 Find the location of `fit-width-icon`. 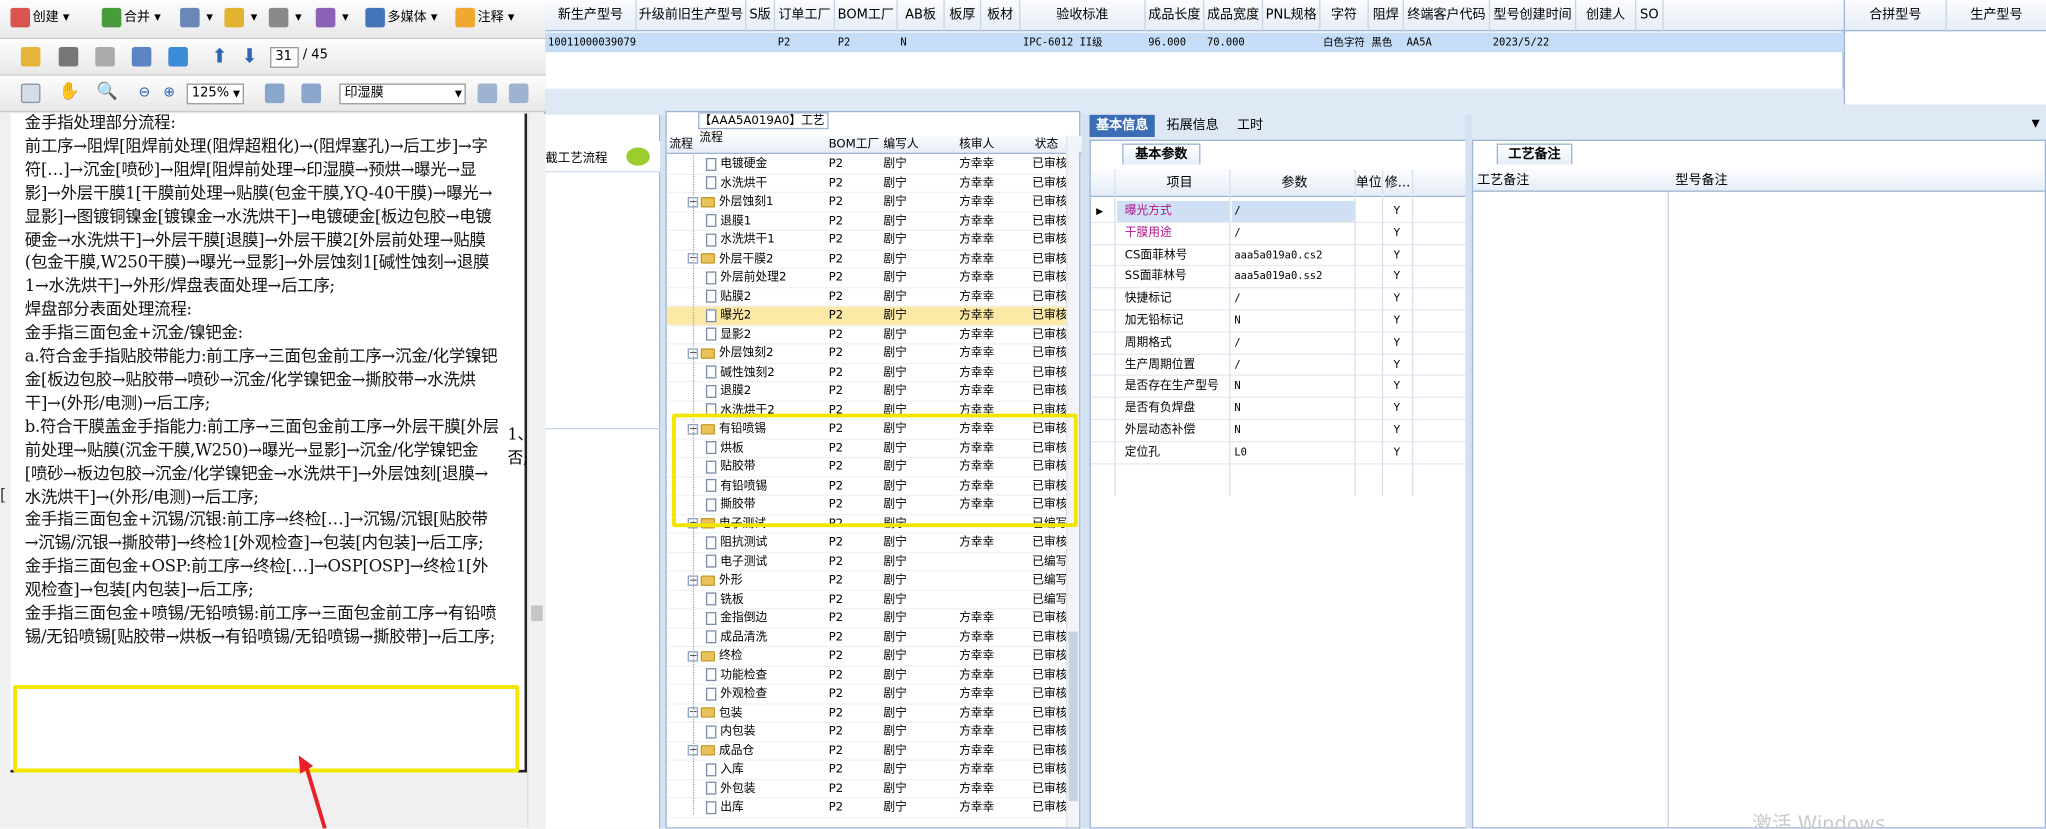

fit-width-icon is located at coordinates (311, 93).